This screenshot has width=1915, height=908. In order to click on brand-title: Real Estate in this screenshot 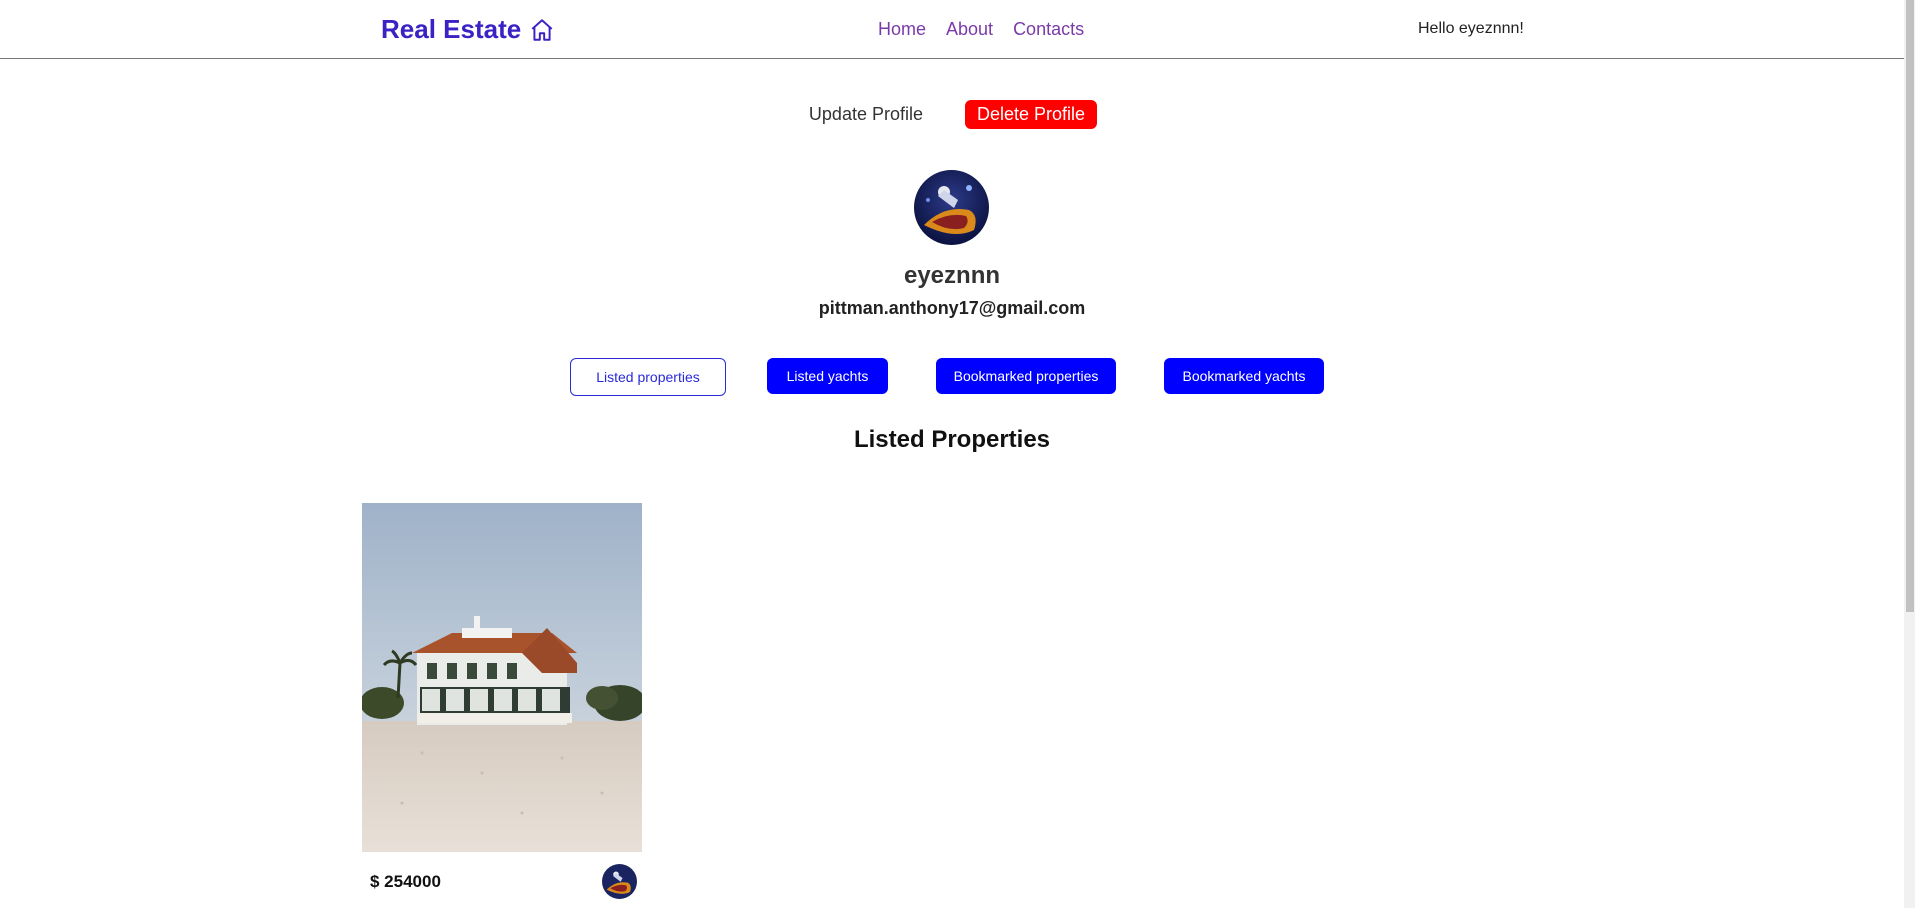, I will do `click(451, 29)`.